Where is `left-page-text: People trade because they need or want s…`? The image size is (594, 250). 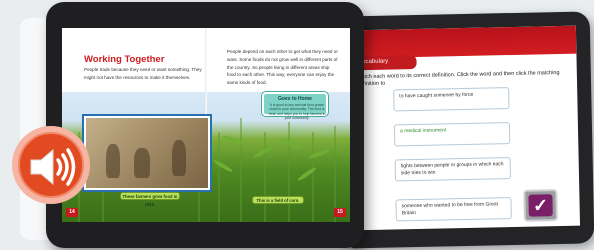
left-page-text: People trade because they need or want s… is located at coordinates (143, 73).